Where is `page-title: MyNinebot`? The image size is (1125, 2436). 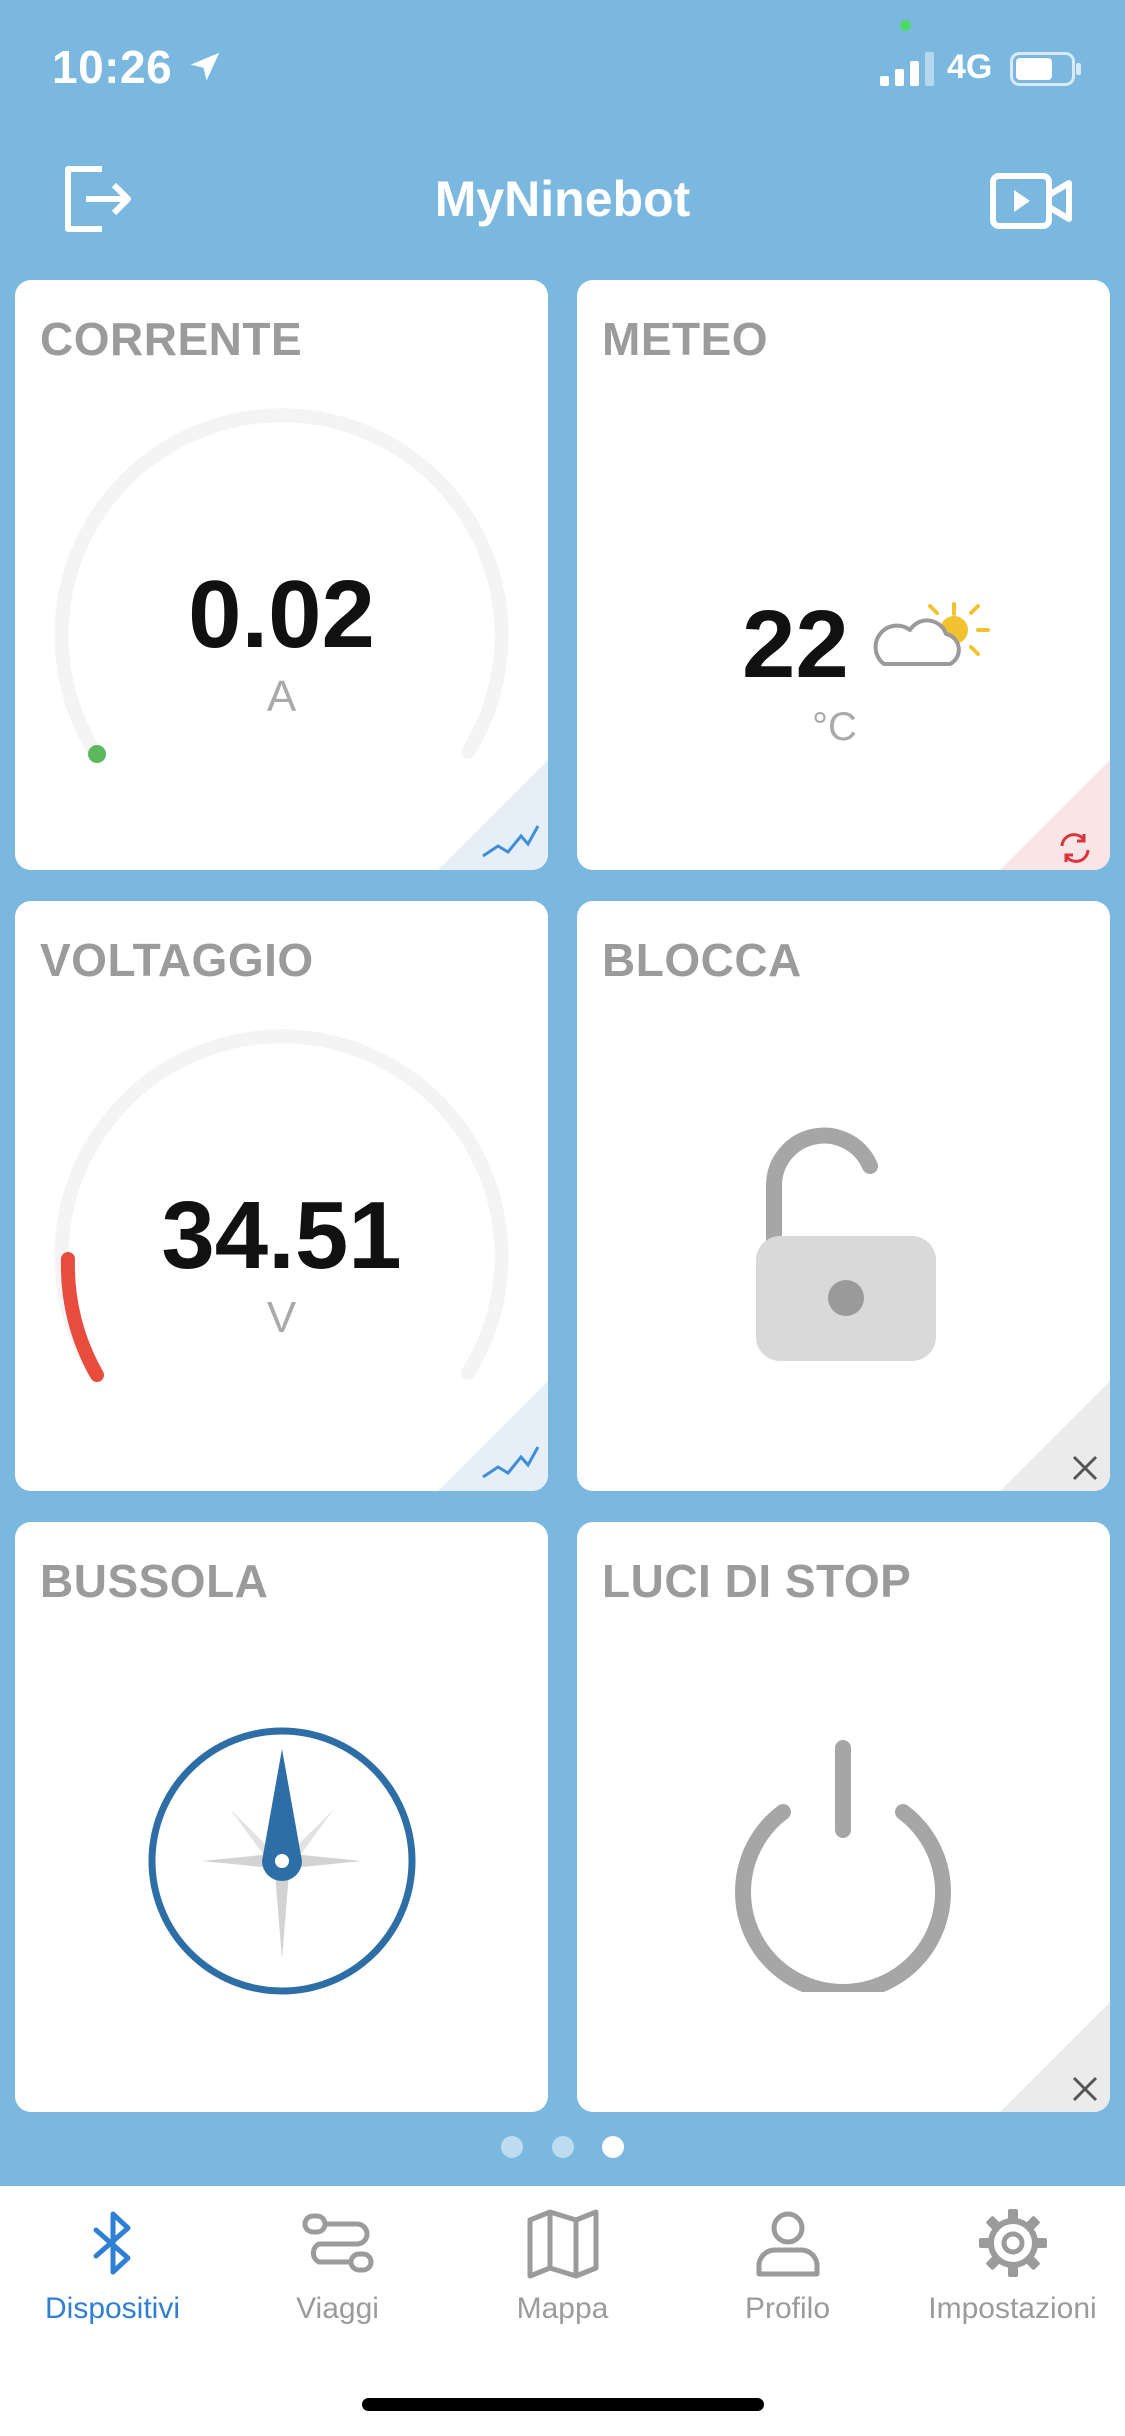
page-title: MyNinebot is located at coordinates (562, 199).